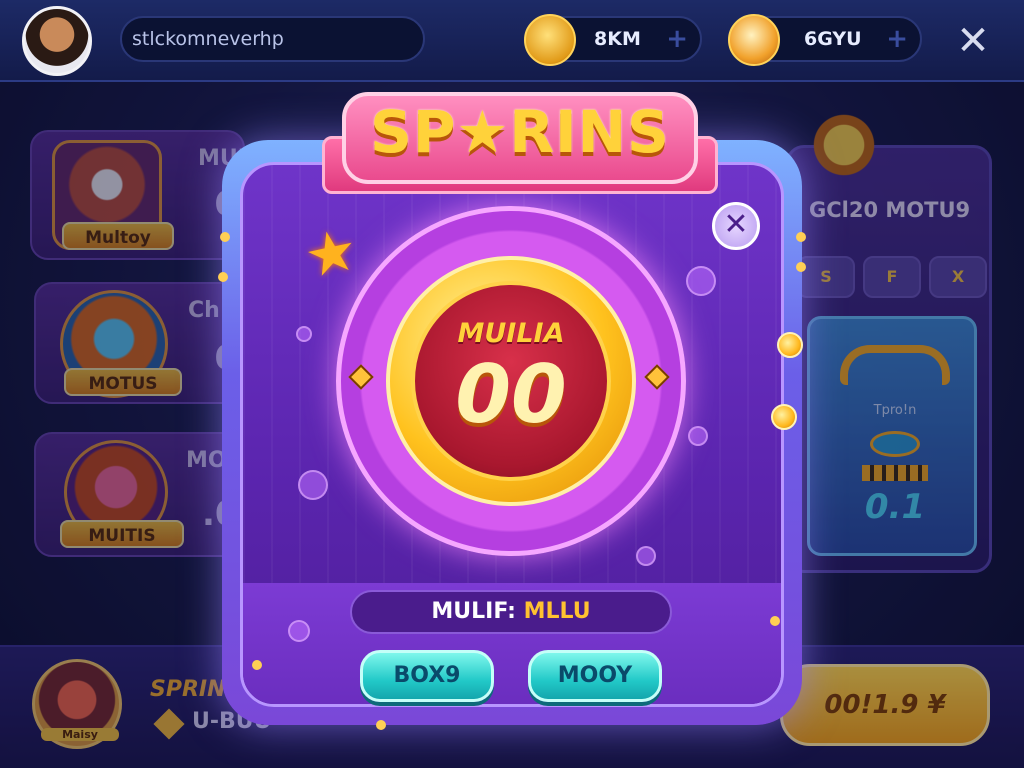 This screenshot has width=1024, height=768. What do you see at coordinates (511, 333) in the screenshot?
I see `wheel-label: MUILIA` at bounding box center [511, 333].